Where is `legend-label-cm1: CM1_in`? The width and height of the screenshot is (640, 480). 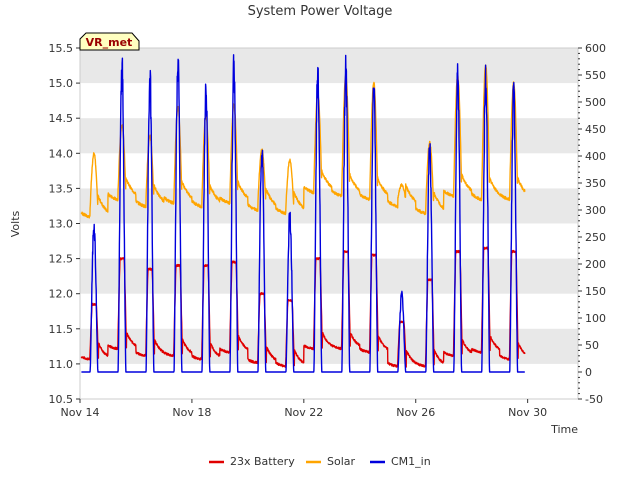
legend-label-cm1: CM1_in is located at coordinates (411, 461).